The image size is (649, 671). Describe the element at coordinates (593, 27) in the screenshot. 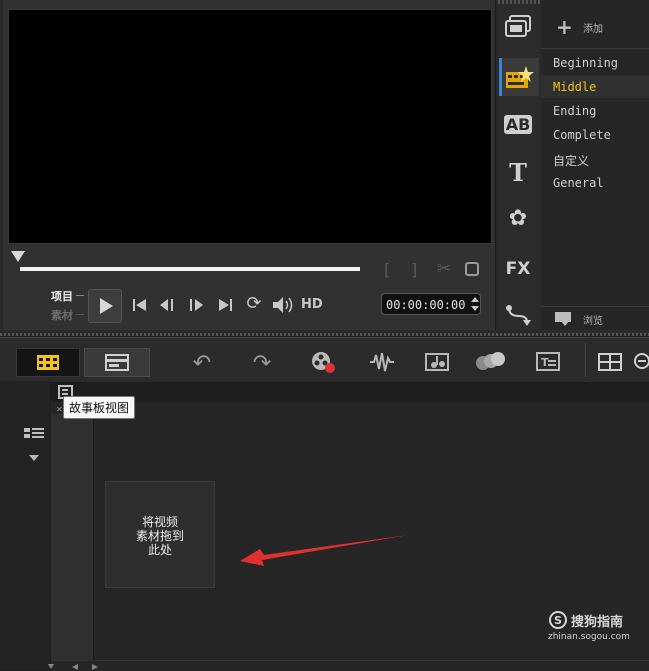

I see `add-label: 添加` at that location.